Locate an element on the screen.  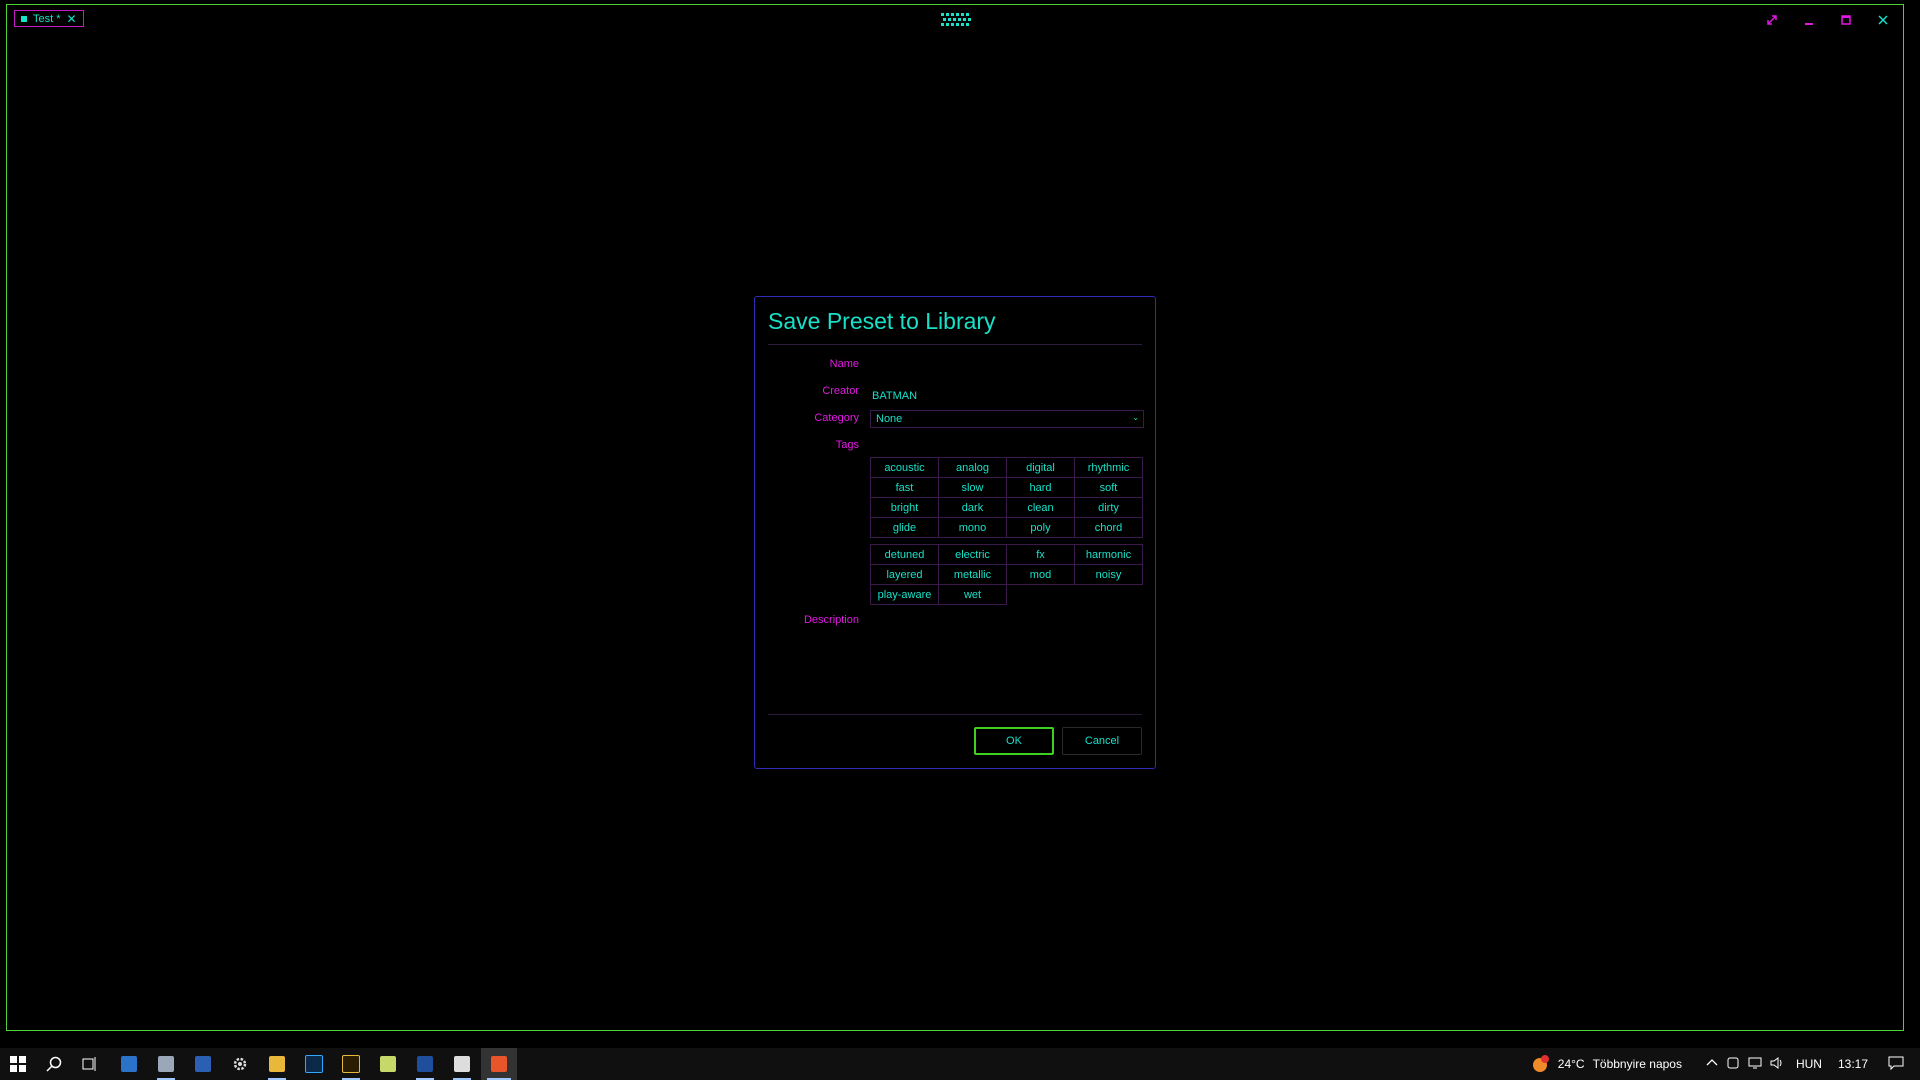
app-icon is located at coordinates (203, 1064).